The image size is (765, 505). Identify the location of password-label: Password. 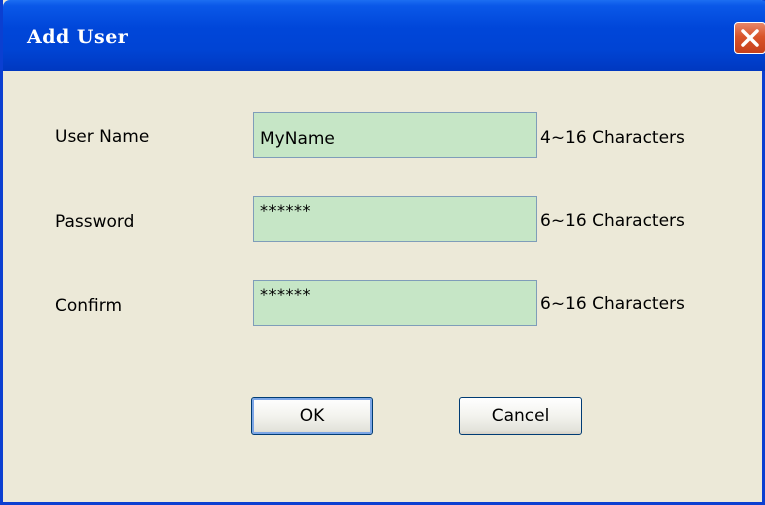
(95, 222).